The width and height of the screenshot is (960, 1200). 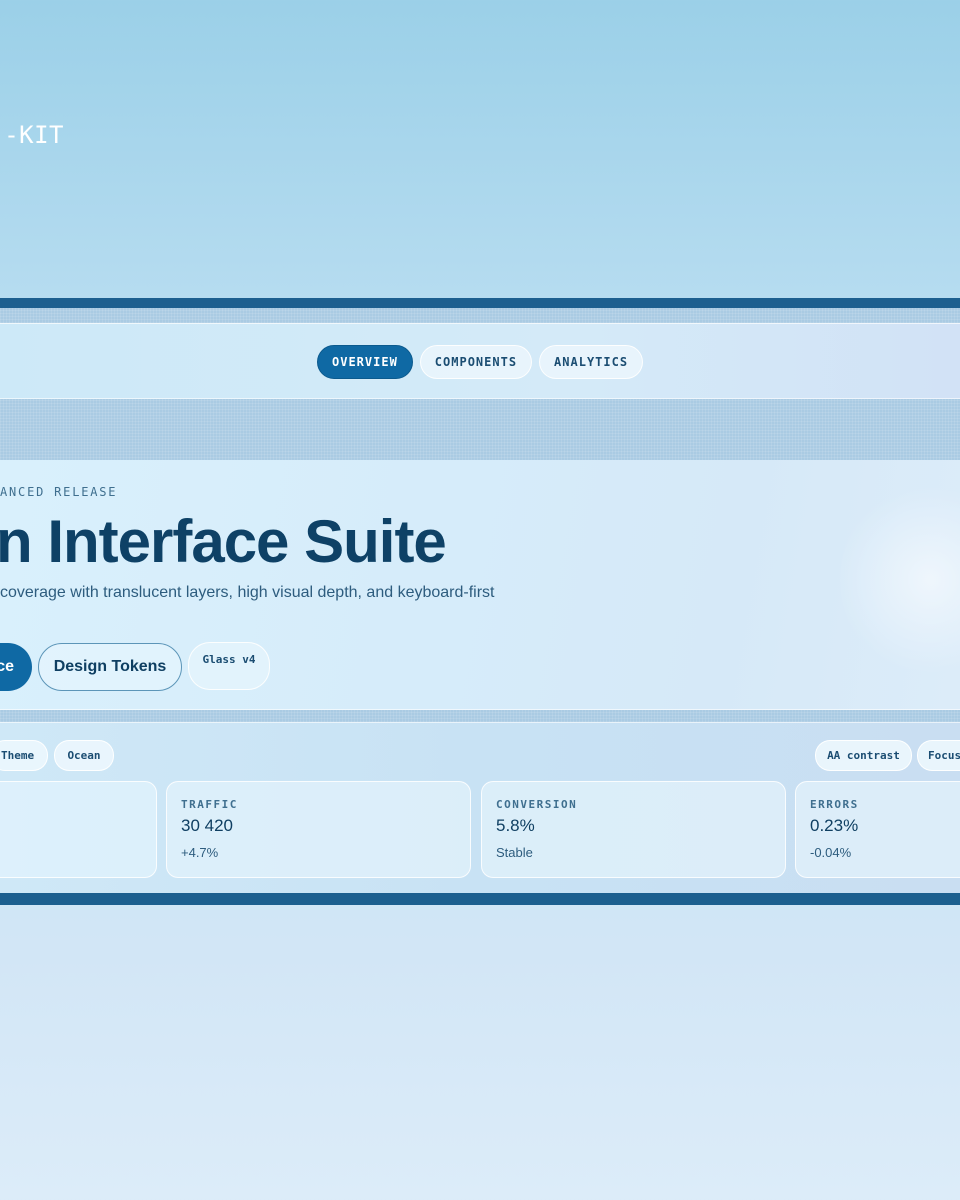 What do you see at coordinates (223, 541) in the screenshot?
I see `page-title: n Interface Suite` at bounding box center [223, 541].